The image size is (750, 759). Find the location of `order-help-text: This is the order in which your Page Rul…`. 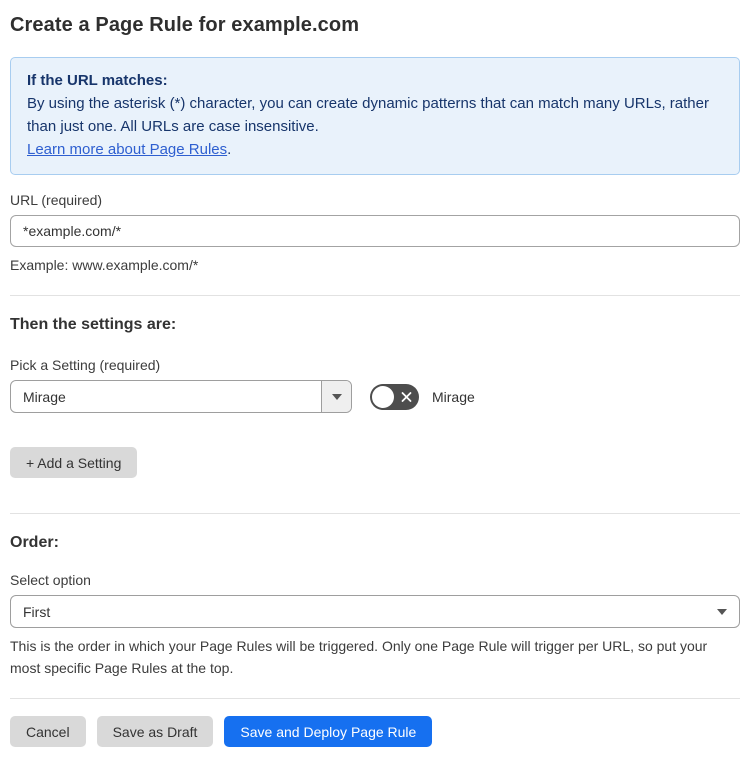

order-help-text: This is the order in which your Page Rul… is located at coordinates (359, 657).